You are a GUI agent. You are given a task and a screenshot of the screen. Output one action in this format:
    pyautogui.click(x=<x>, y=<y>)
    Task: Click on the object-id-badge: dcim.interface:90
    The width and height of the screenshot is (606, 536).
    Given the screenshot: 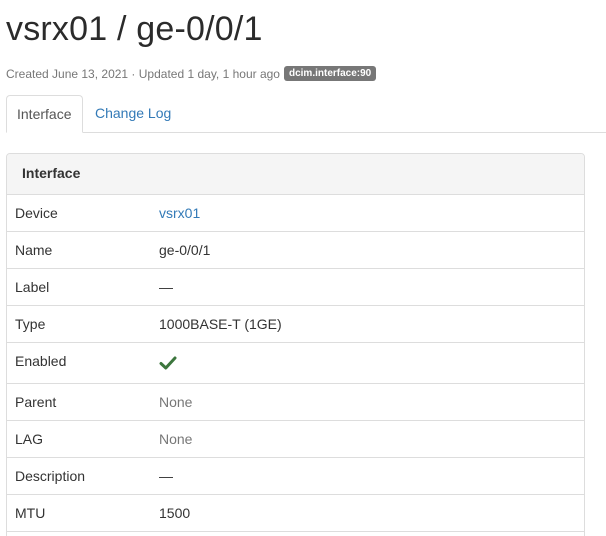 What is the action you would take?
    pyautogui.click(x=330, y=73)
    